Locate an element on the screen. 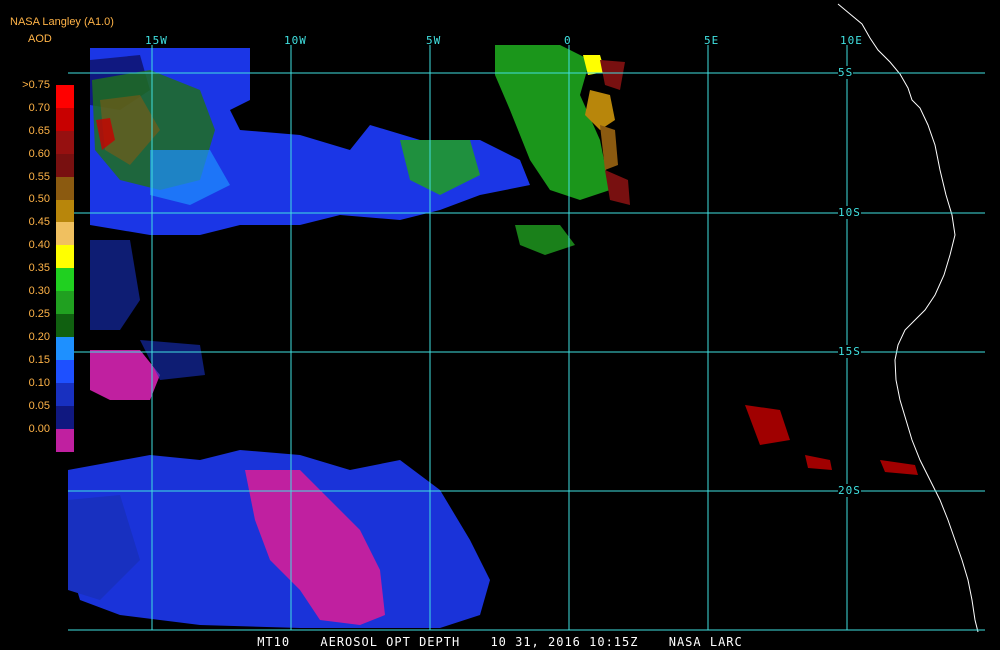 This screenshot has height=650, width=1000. lat-label-10s: 10S is located at coordinates (849, 212).